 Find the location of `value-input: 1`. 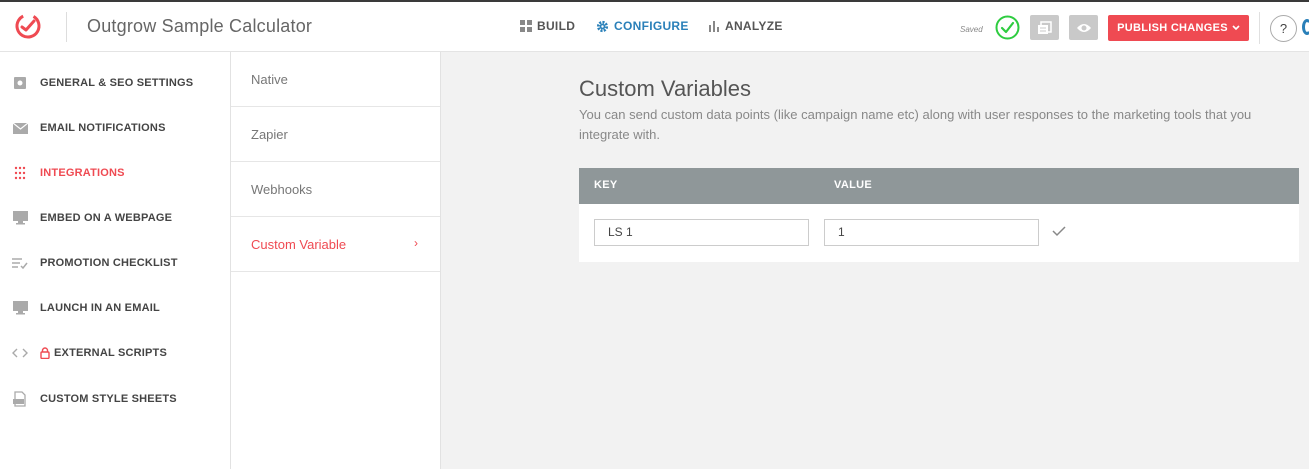

value-input: 1 is located at coordinates (931, 232).